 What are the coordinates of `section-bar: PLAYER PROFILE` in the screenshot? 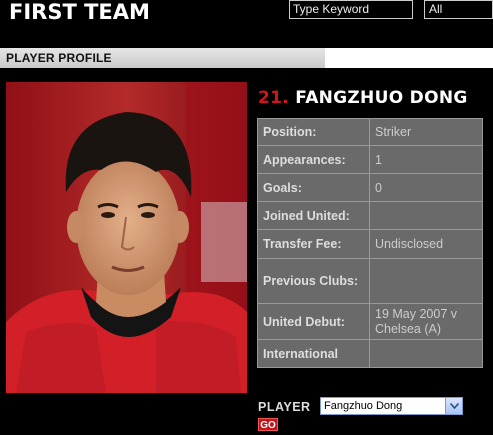 It's located at (246, 58).